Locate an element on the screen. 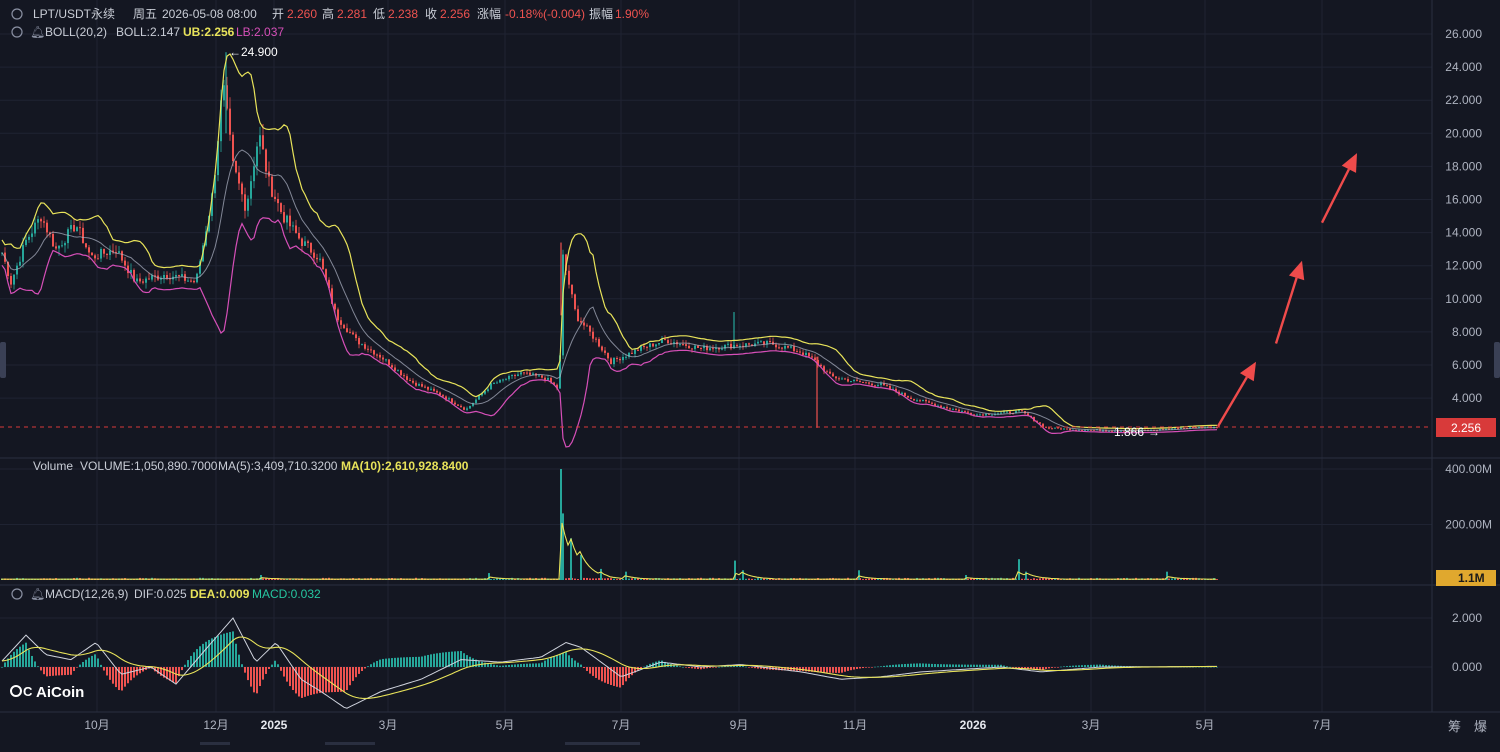  price-axis-tick: 22.000 is located at coordinates (1463, 100).